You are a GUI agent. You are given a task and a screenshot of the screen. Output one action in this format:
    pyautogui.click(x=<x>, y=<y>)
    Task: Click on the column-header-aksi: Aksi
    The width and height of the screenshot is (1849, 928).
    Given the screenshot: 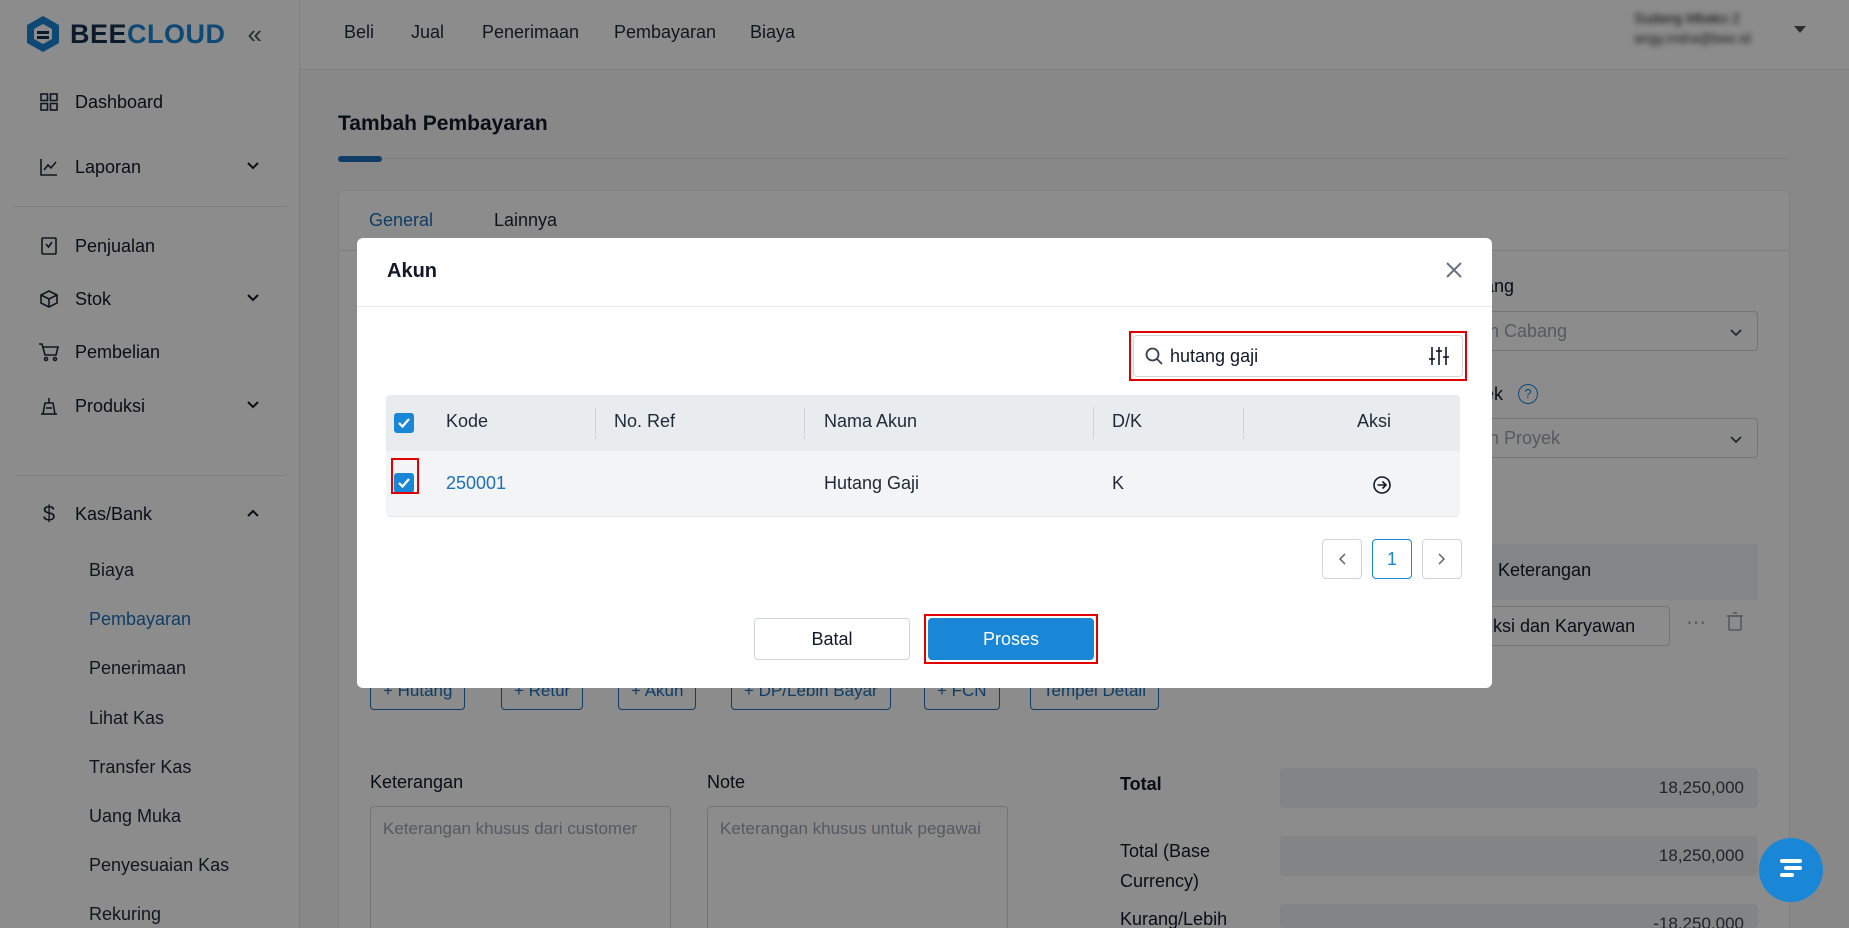 What is the action you would take?
    pyautogui.click(x=1374, y=421)
    